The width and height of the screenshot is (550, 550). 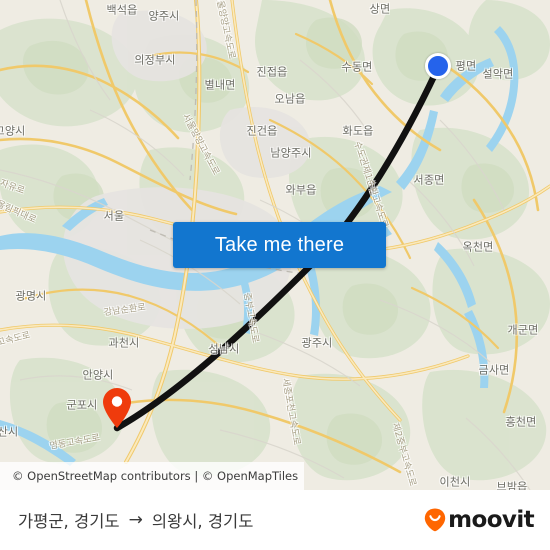 What do you see at coordinates (69, 521) in the screenshot?
I see `origin-label: 가평군, 경기도` at bounding box center [69, 521].